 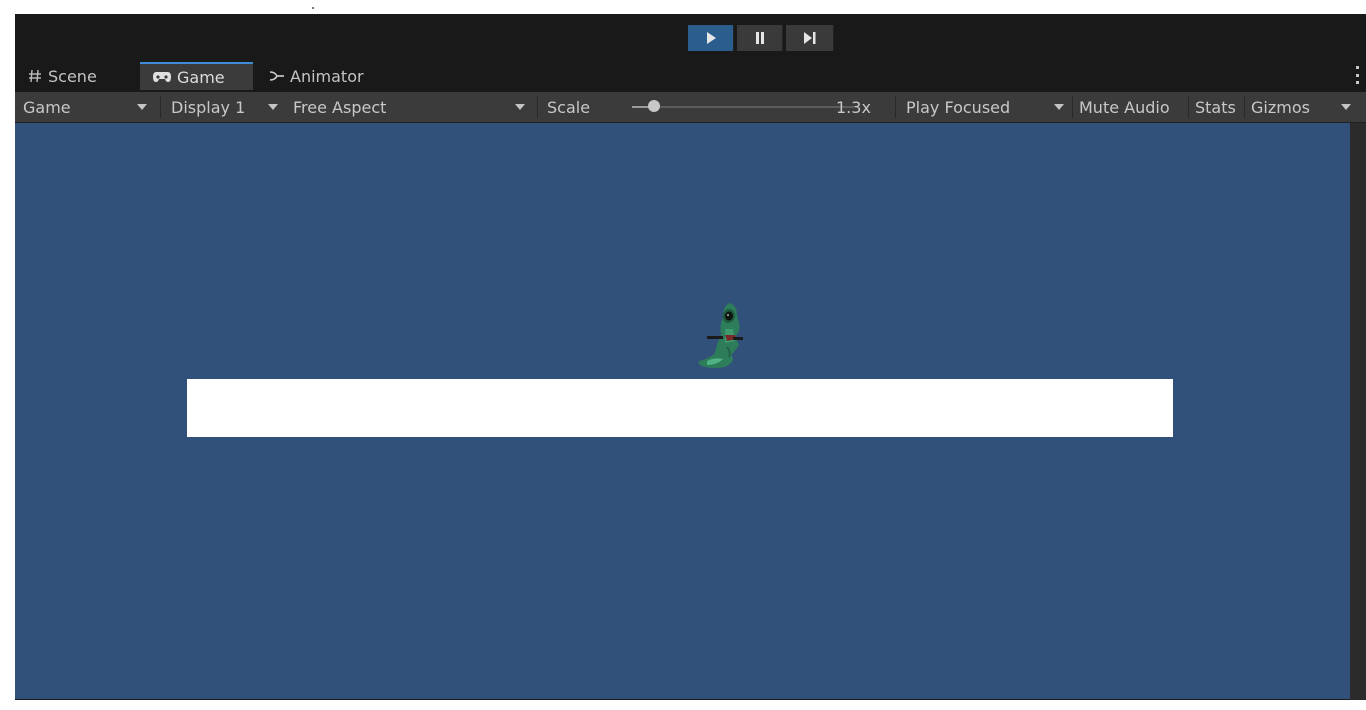 What do you see at coordinates (569, 107) in the screenshot?
I see `scale-label: Scale` at bounding box center [569, 107].